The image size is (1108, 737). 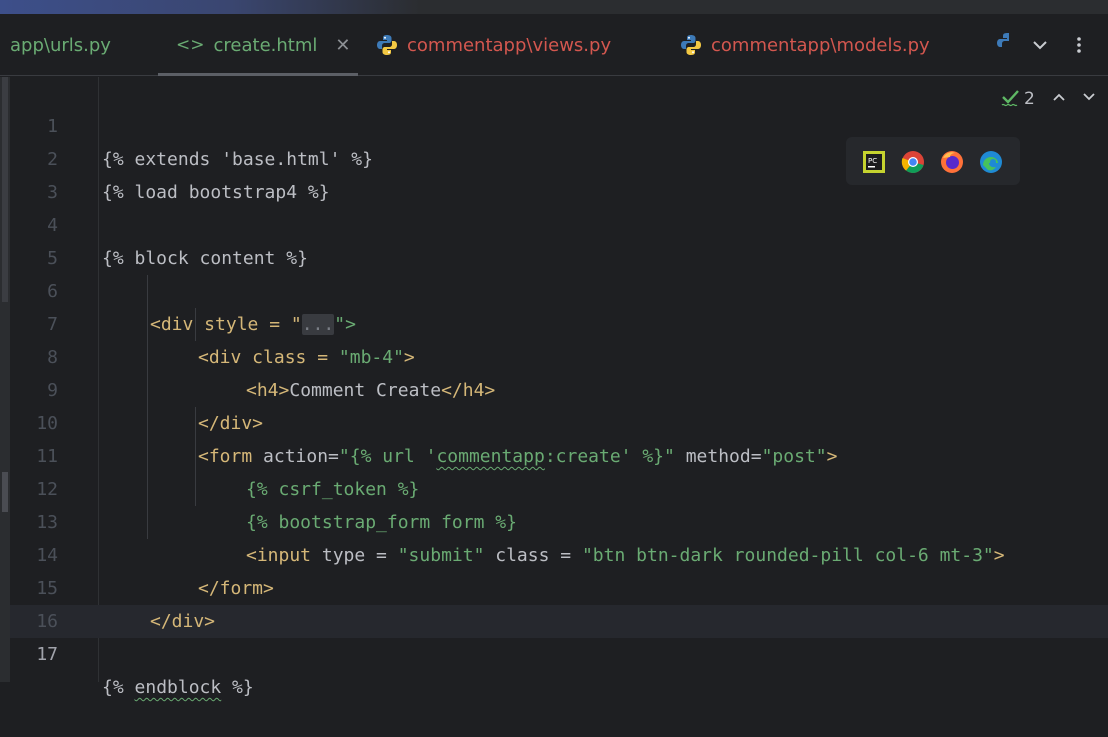 What do you see at coordinates (342, 45) in the screenshot?
I see `close-tab-icon: ✕` at bounding box center [342, 45].